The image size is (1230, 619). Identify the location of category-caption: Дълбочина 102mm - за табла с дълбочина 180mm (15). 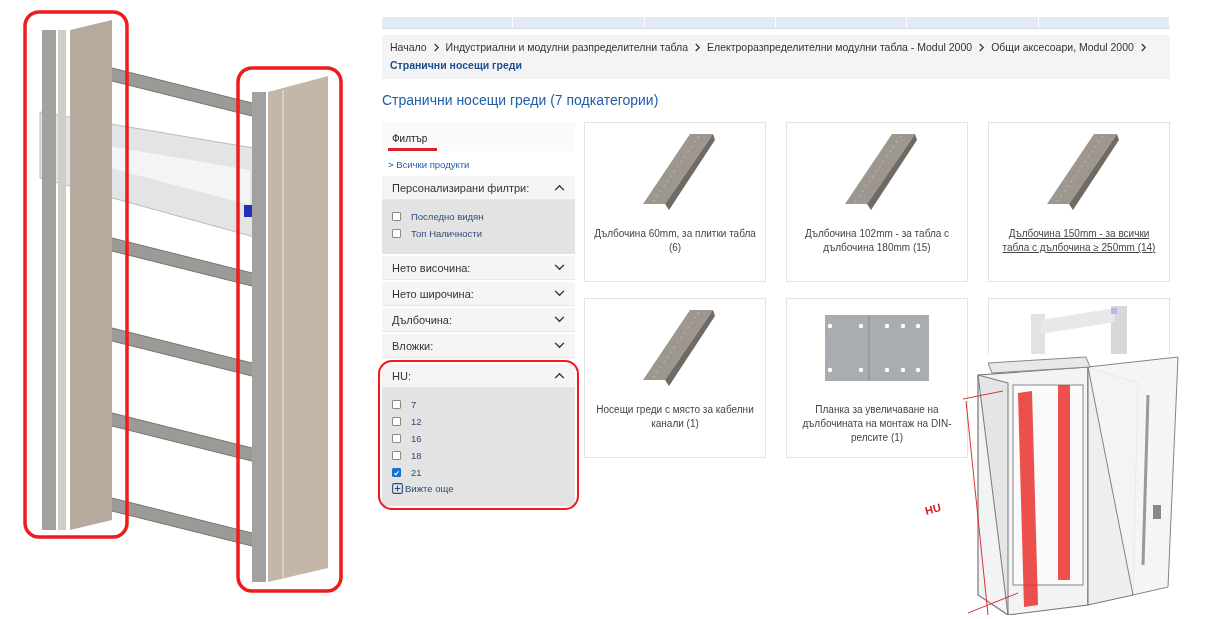
(877, 241).